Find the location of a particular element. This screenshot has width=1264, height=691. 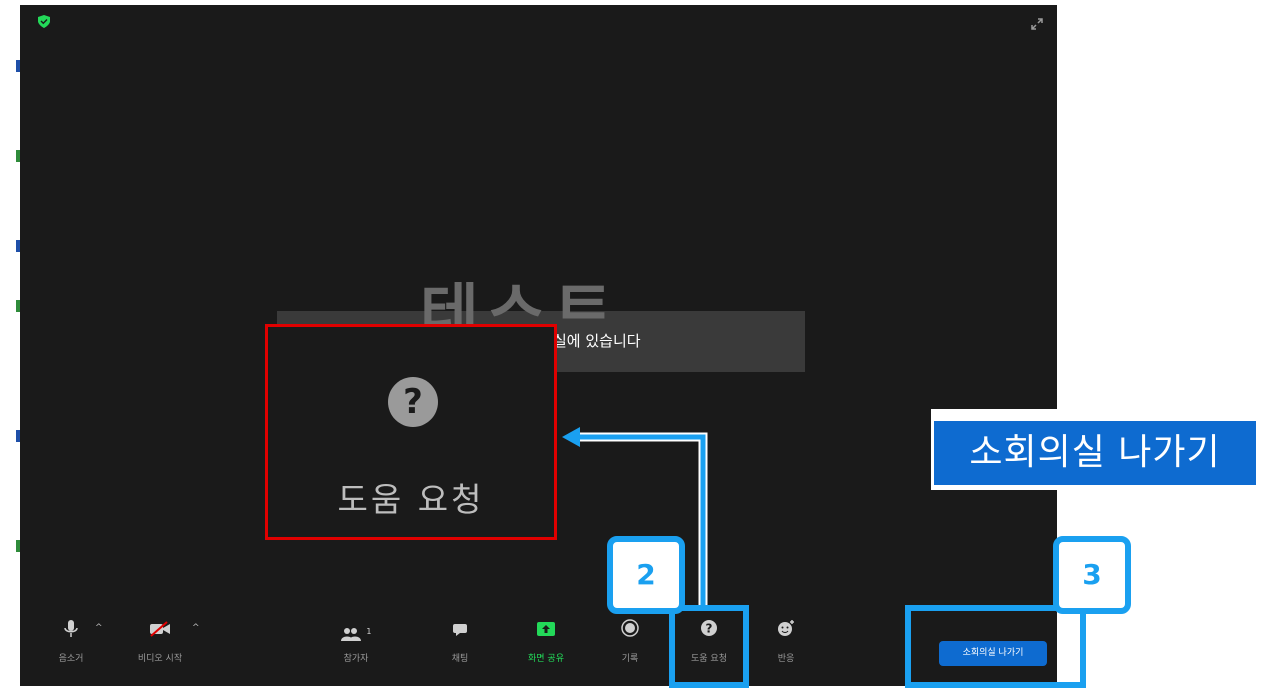

exit-breakout-callout-label: 소회의실 나가기 is located at coordinates (1095, 453).